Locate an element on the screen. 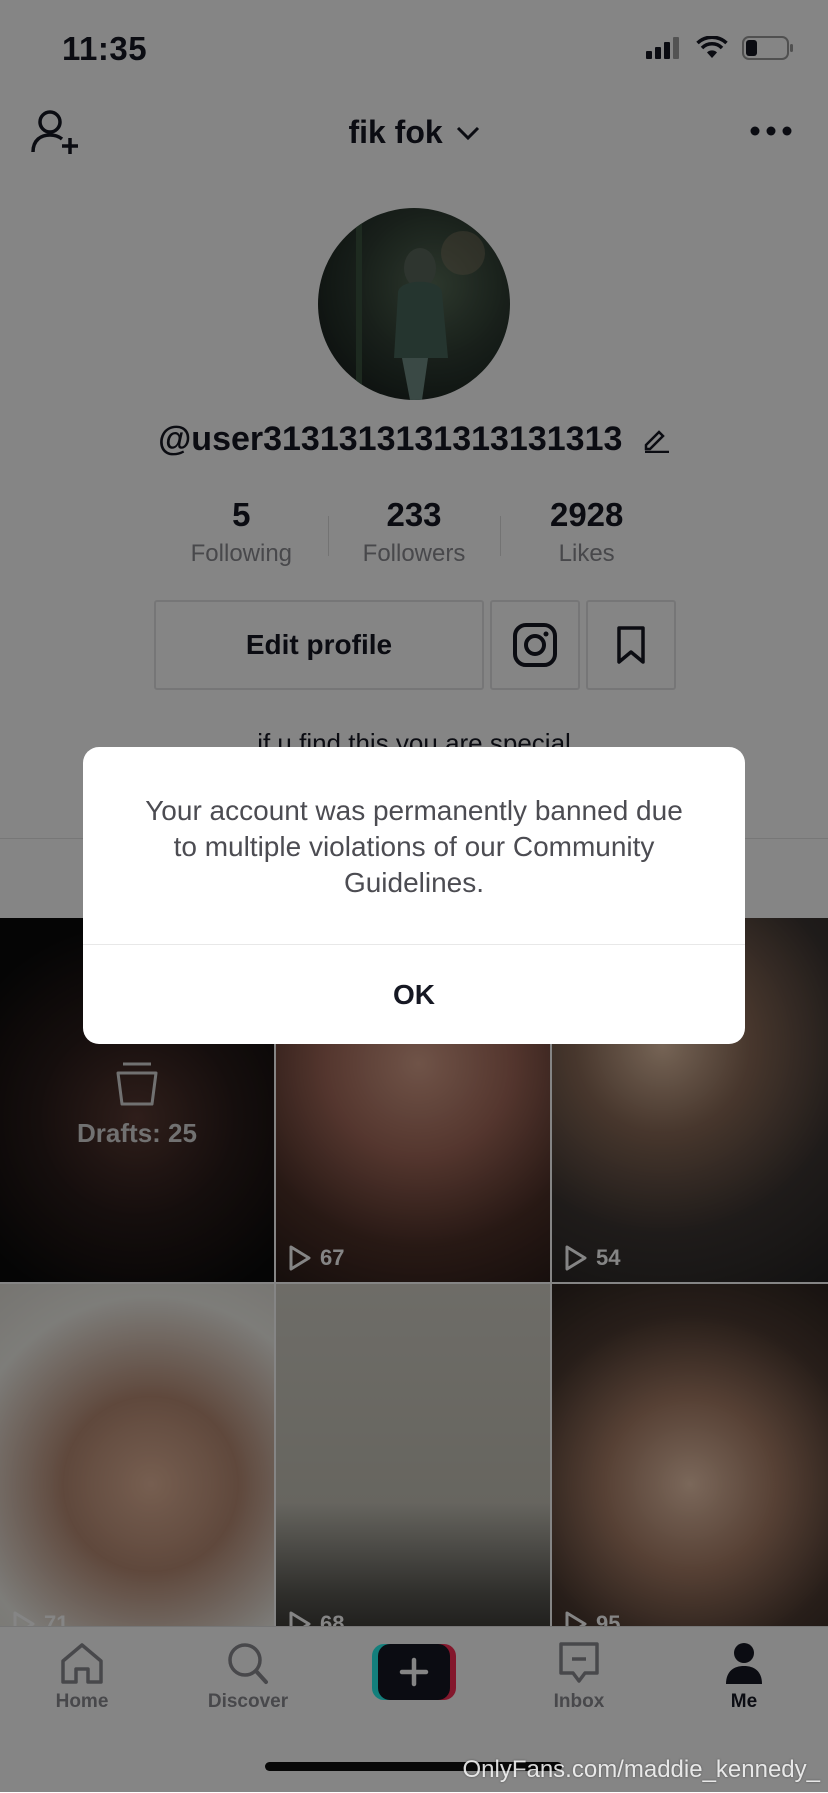 The image size is (828, 1793). ok-button: OK is located at coordinates (414, 994).